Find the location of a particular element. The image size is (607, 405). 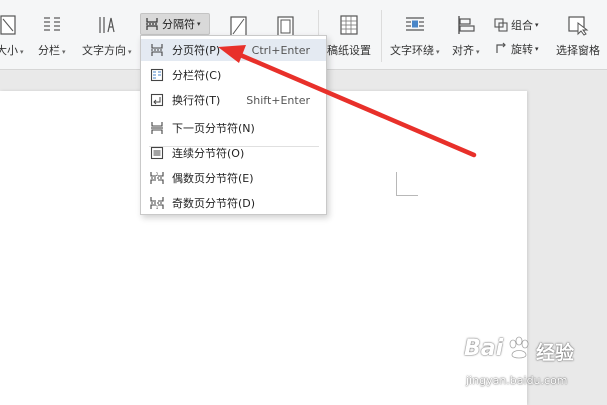

menu-item-page-break: 分页符(P) Ctrl+Enter is located at coordinates (233, 50).